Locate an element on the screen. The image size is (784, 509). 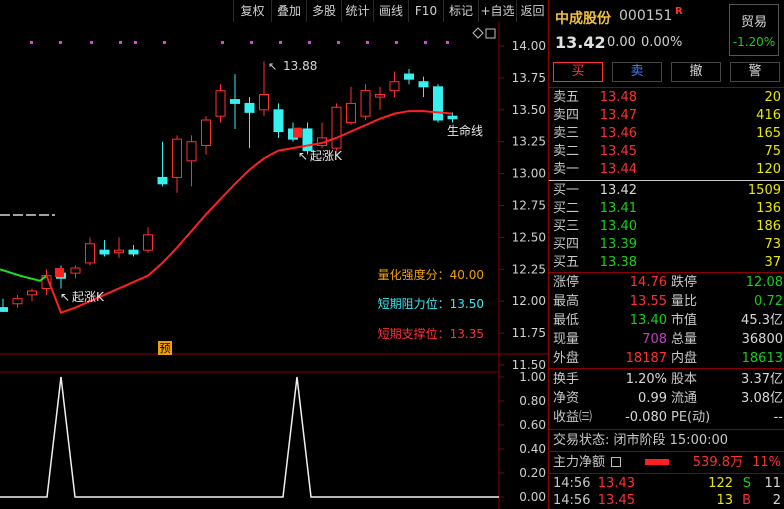
stat-key: 最低 is located at coordinates (566, 320).